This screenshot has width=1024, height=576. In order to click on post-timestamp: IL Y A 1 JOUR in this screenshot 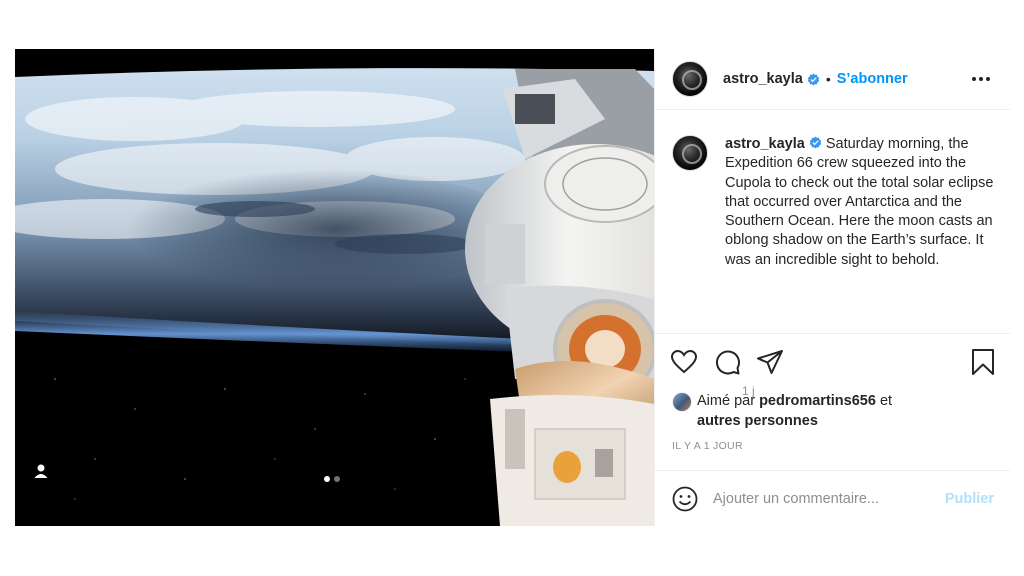, I will do `click(707, 446)`.